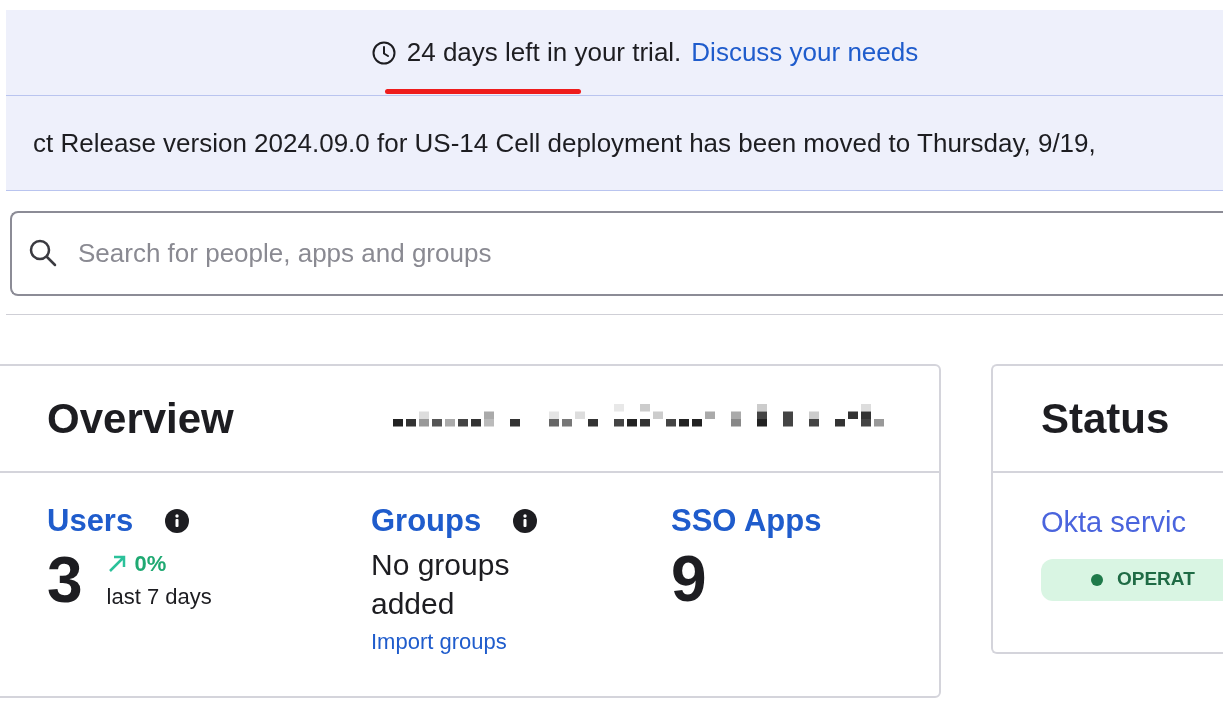 The image size is (1223, 722). I want to click on metric-link: SSO Apps, so click(746, 521).